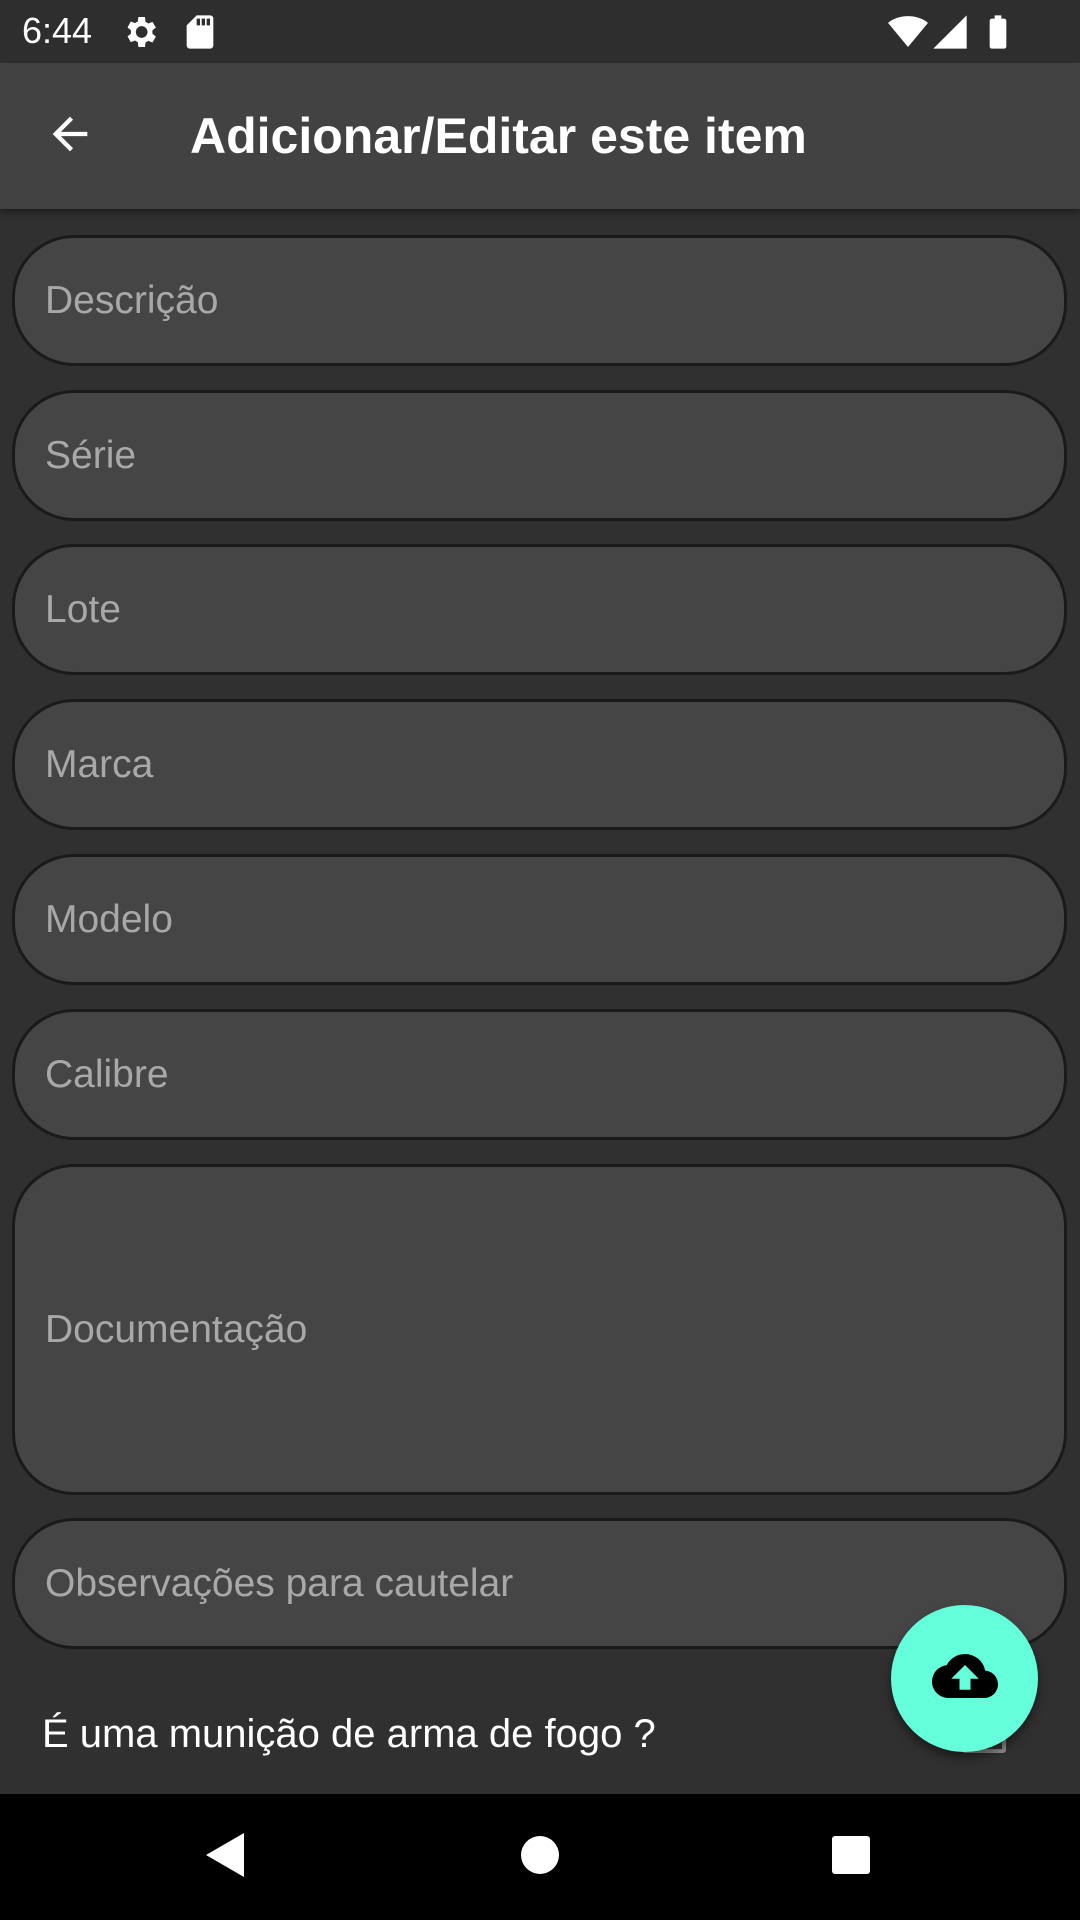 The image size is (1080, 1920). I want to click on upload-fab-button, so click(964, 1678).